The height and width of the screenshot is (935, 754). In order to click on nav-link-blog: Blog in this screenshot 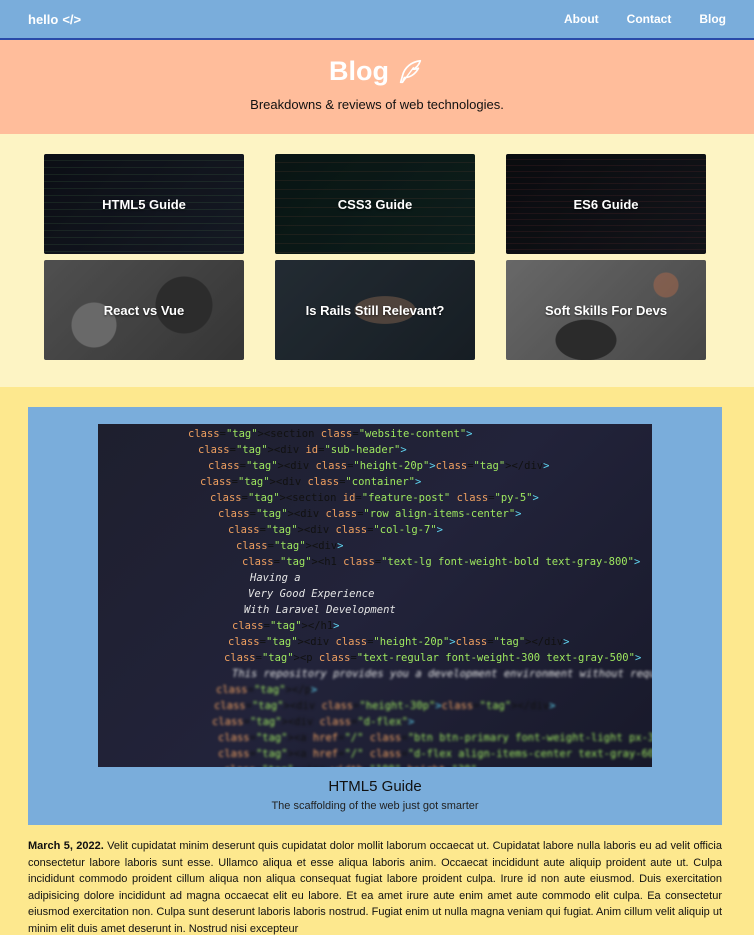, I will do `click(712, 19)`.